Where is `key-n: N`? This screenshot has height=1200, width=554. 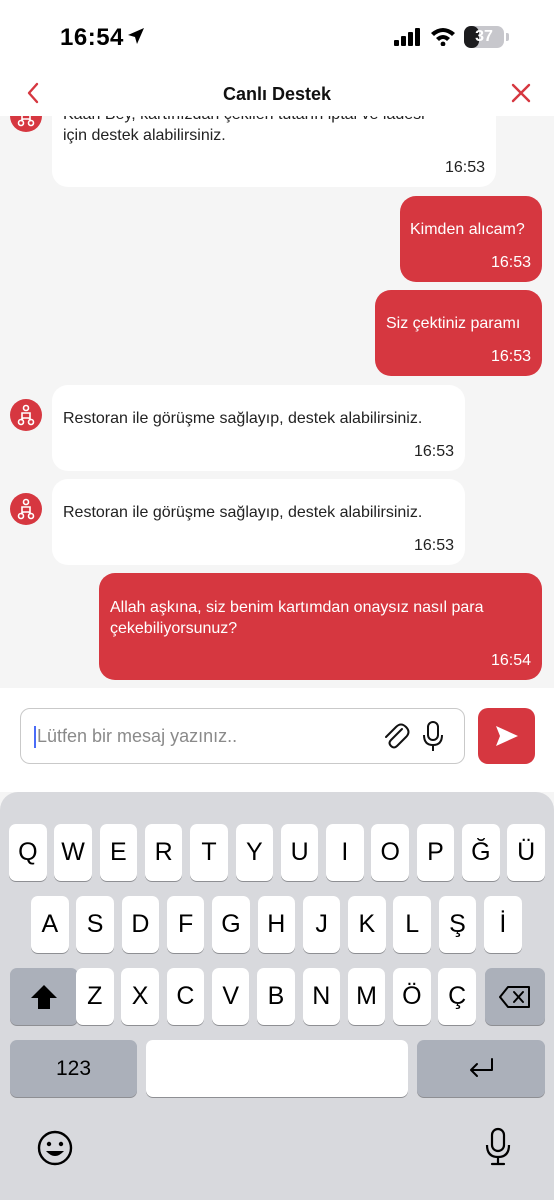 key-n: N is located at coordinates (321, 996).